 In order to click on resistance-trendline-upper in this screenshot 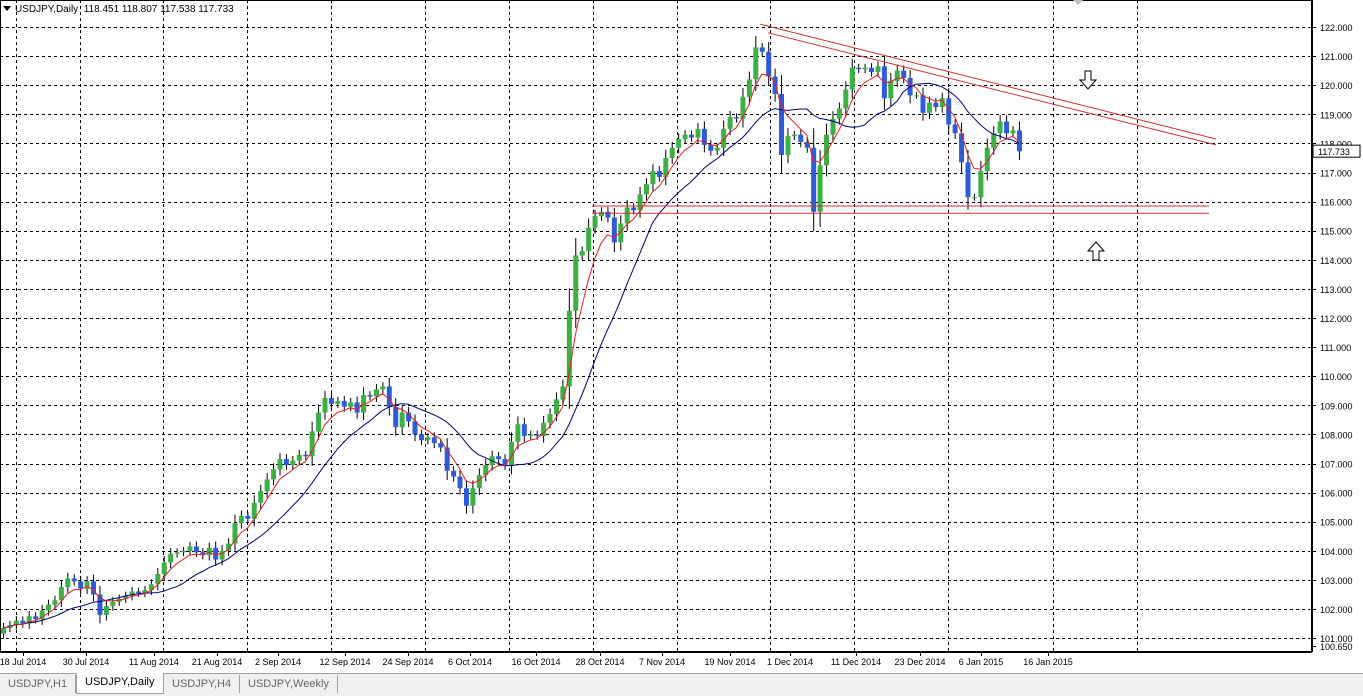, I will do `click(988, 81)`.